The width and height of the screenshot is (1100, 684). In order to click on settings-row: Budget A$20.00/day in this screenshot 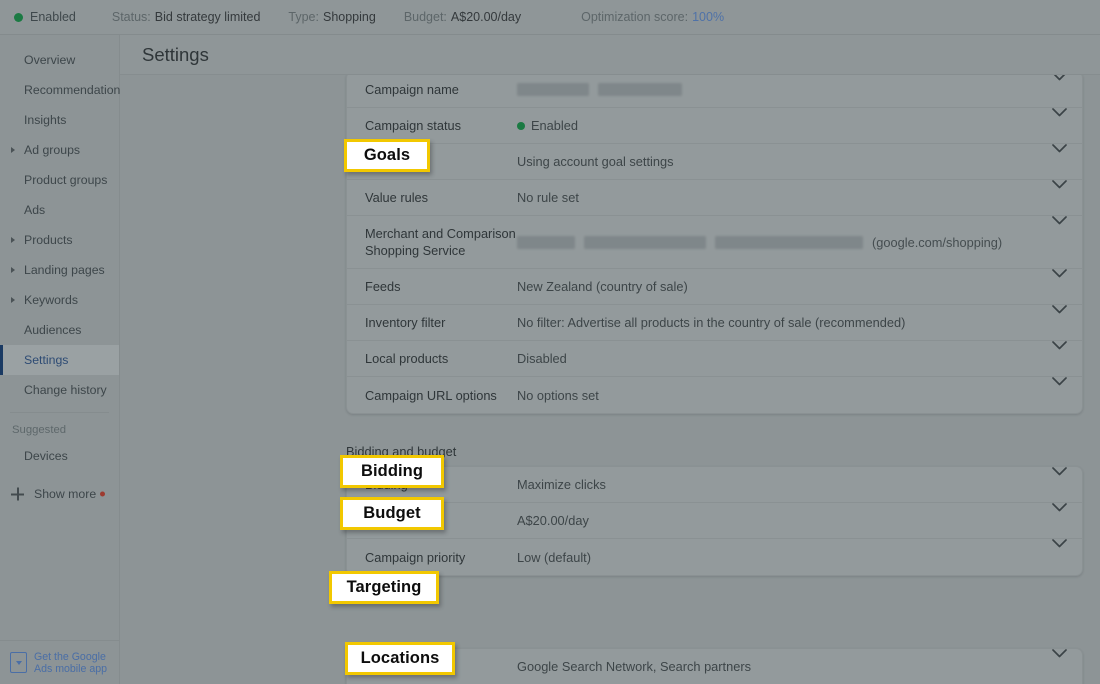, I will do `click(714, 521)`.